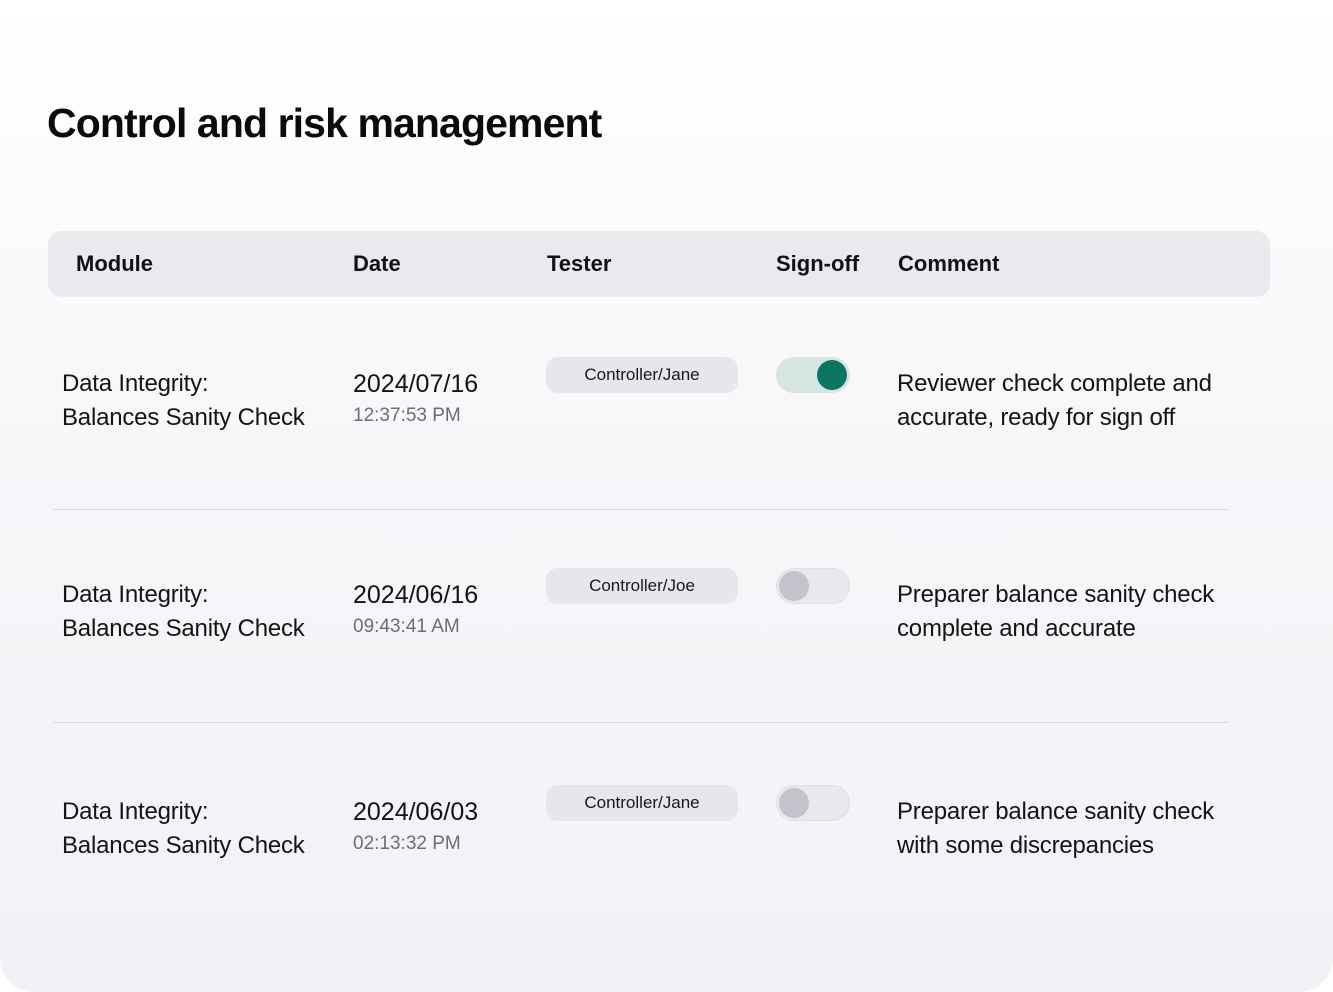  What do you see at coordinates (416, 384) in the screenshot?
I see `date-value: 2024/07/16` at bounding box center [416, 384].